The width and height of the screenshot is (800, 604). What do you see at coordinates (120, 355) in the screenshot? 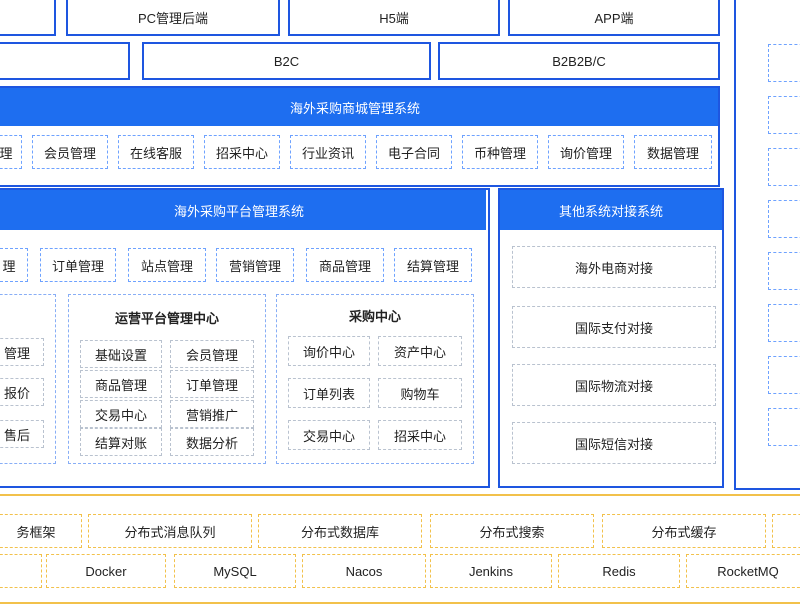
I see `ops-item-label: 基础设置` at bounding box center [120, 355].